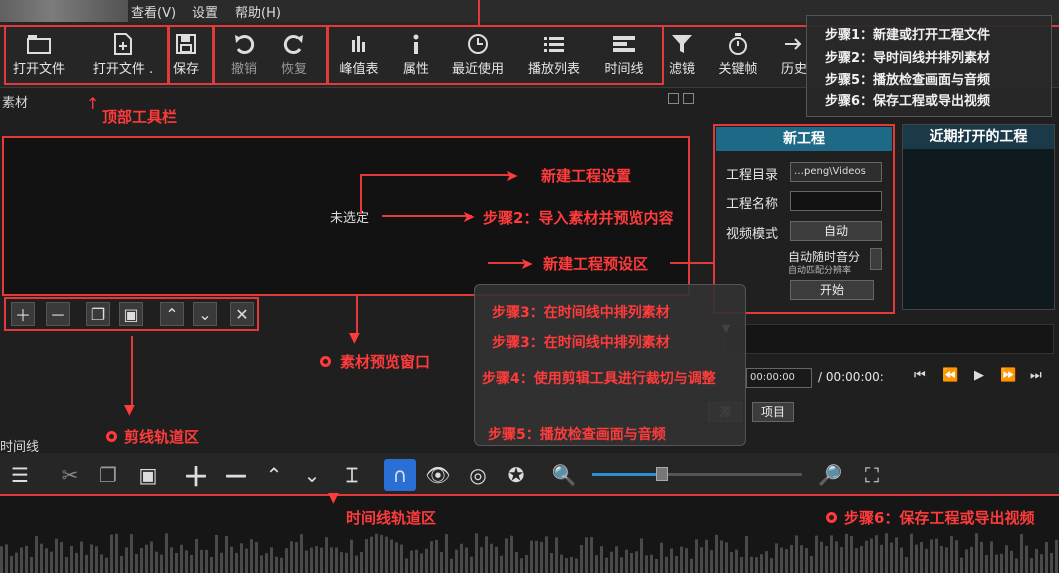 The height and width of the screenshot is (573, 1059). What do you see at coordinates (820, 271) in the screenshot?
I see `auto-res-sublabel: 自动匹配分辨率` at bounding box center [820, 271].